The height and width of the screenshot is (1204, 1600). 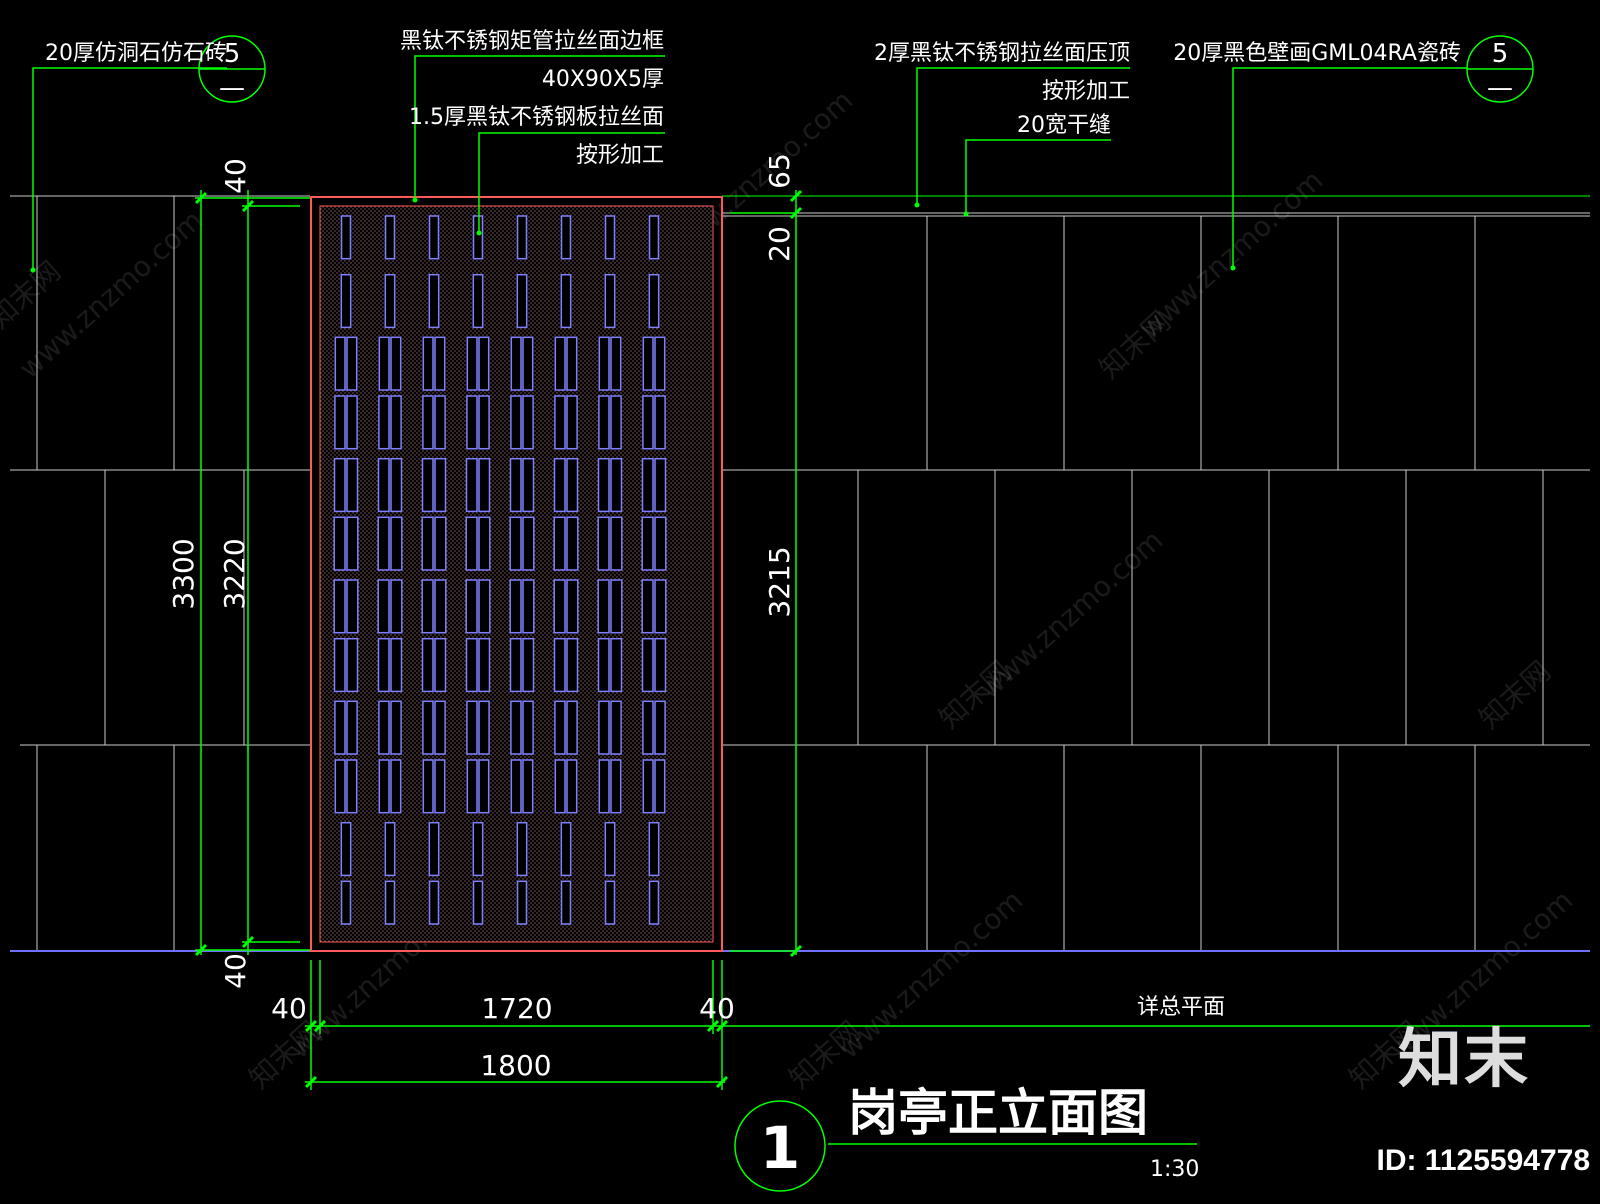 I want to click on watermark-text: www.znzmo.com, so click(x=931, y=975).